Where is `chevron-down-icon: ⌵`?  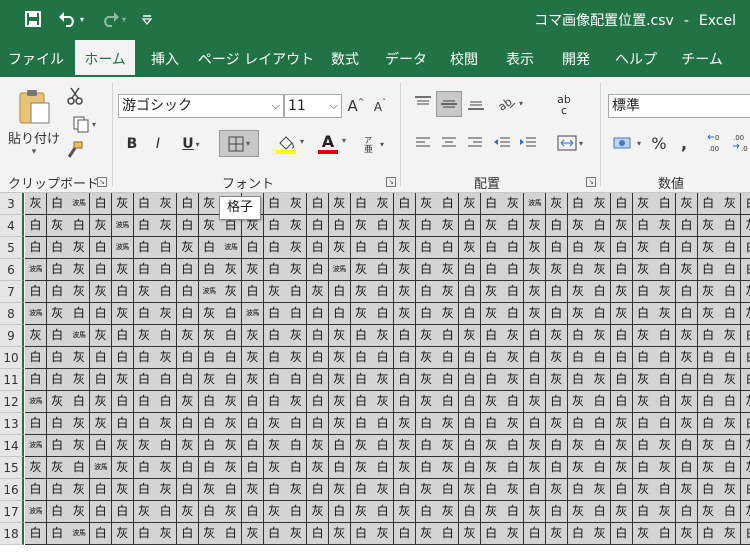
chevron-down-icon: ⌵ is located at coordinates (276, 106).